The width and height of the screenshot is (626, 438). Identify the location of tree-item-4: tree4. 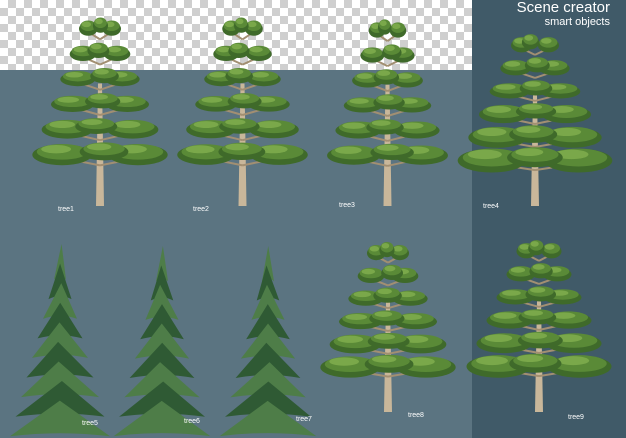
(535, 124).